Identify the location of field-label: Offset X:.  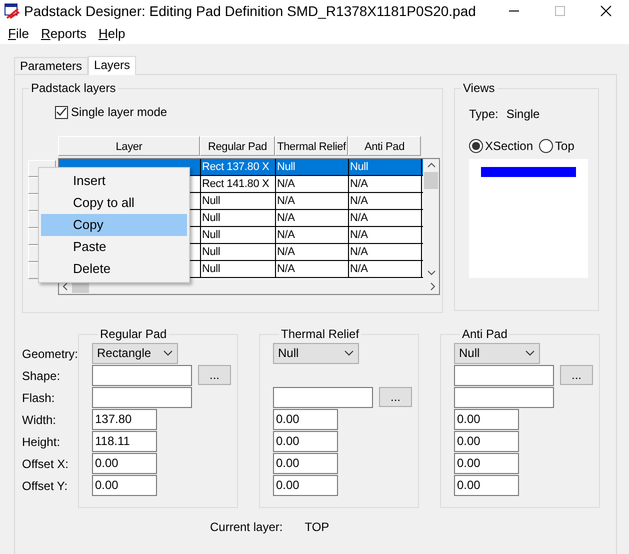
(46, 464).